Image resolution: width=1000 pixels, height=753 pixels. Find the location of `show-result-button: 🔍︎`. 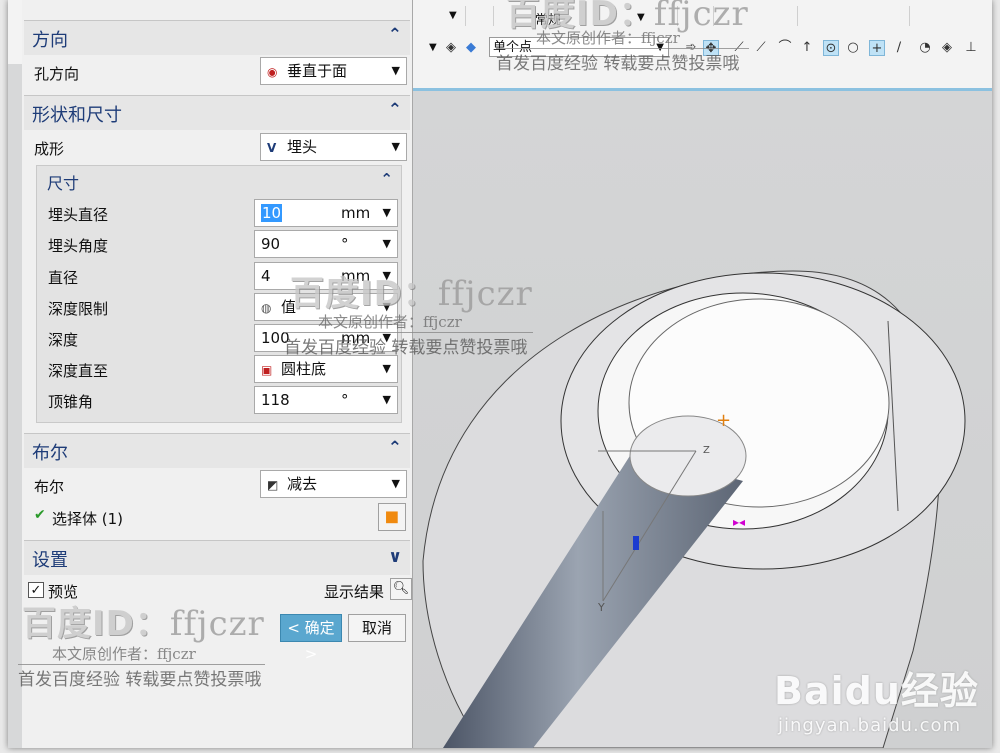

show-result-button: 🔍︎ is located at coordinates (401, 589).